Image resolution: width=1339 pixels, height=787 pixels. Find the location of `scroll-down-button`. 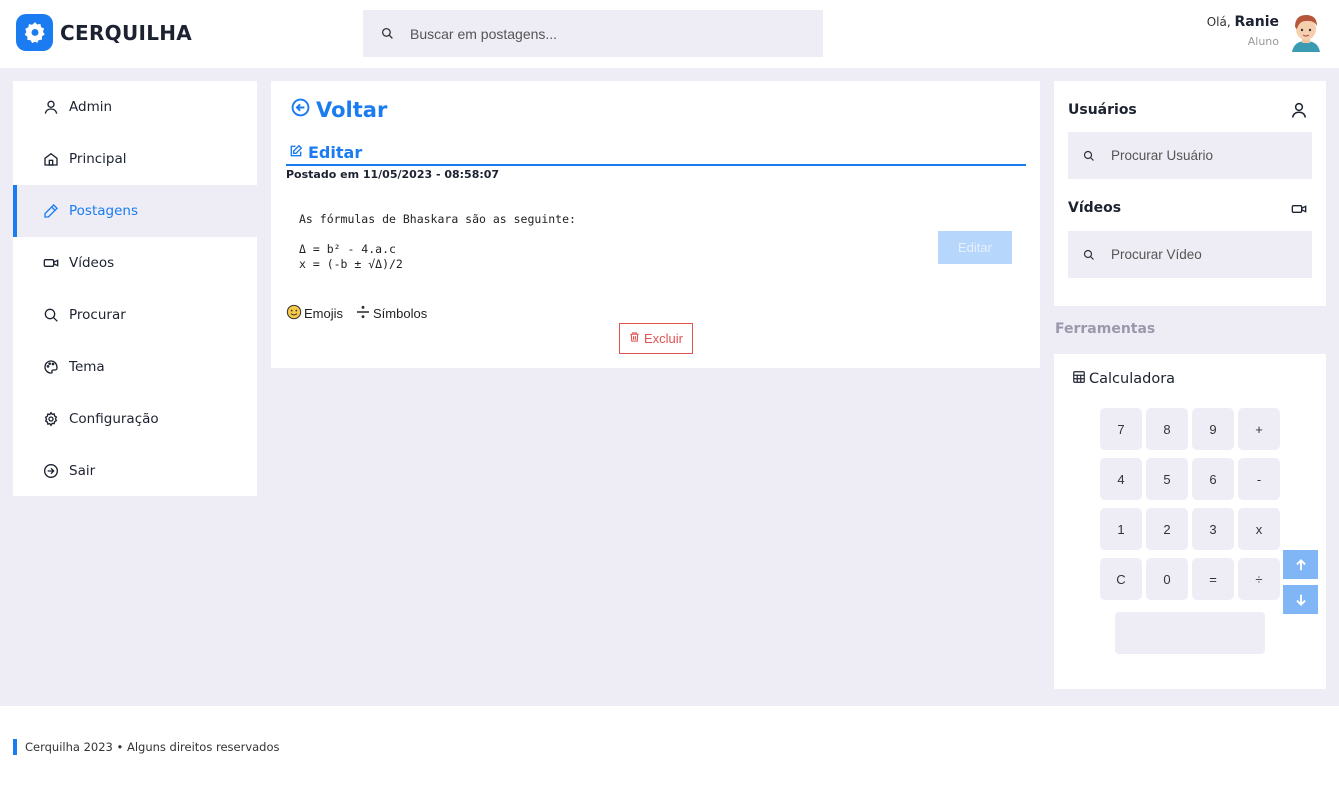

scroll-down-button is located at coordinates (1300, 599).